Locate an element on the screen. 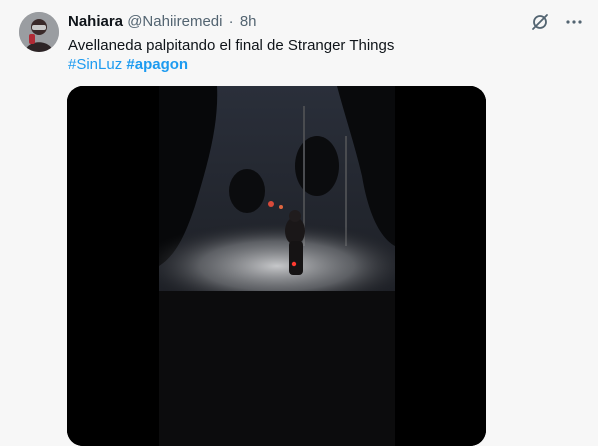  author-handle: @Nahiiremedi is located at coordinates (174, 21).